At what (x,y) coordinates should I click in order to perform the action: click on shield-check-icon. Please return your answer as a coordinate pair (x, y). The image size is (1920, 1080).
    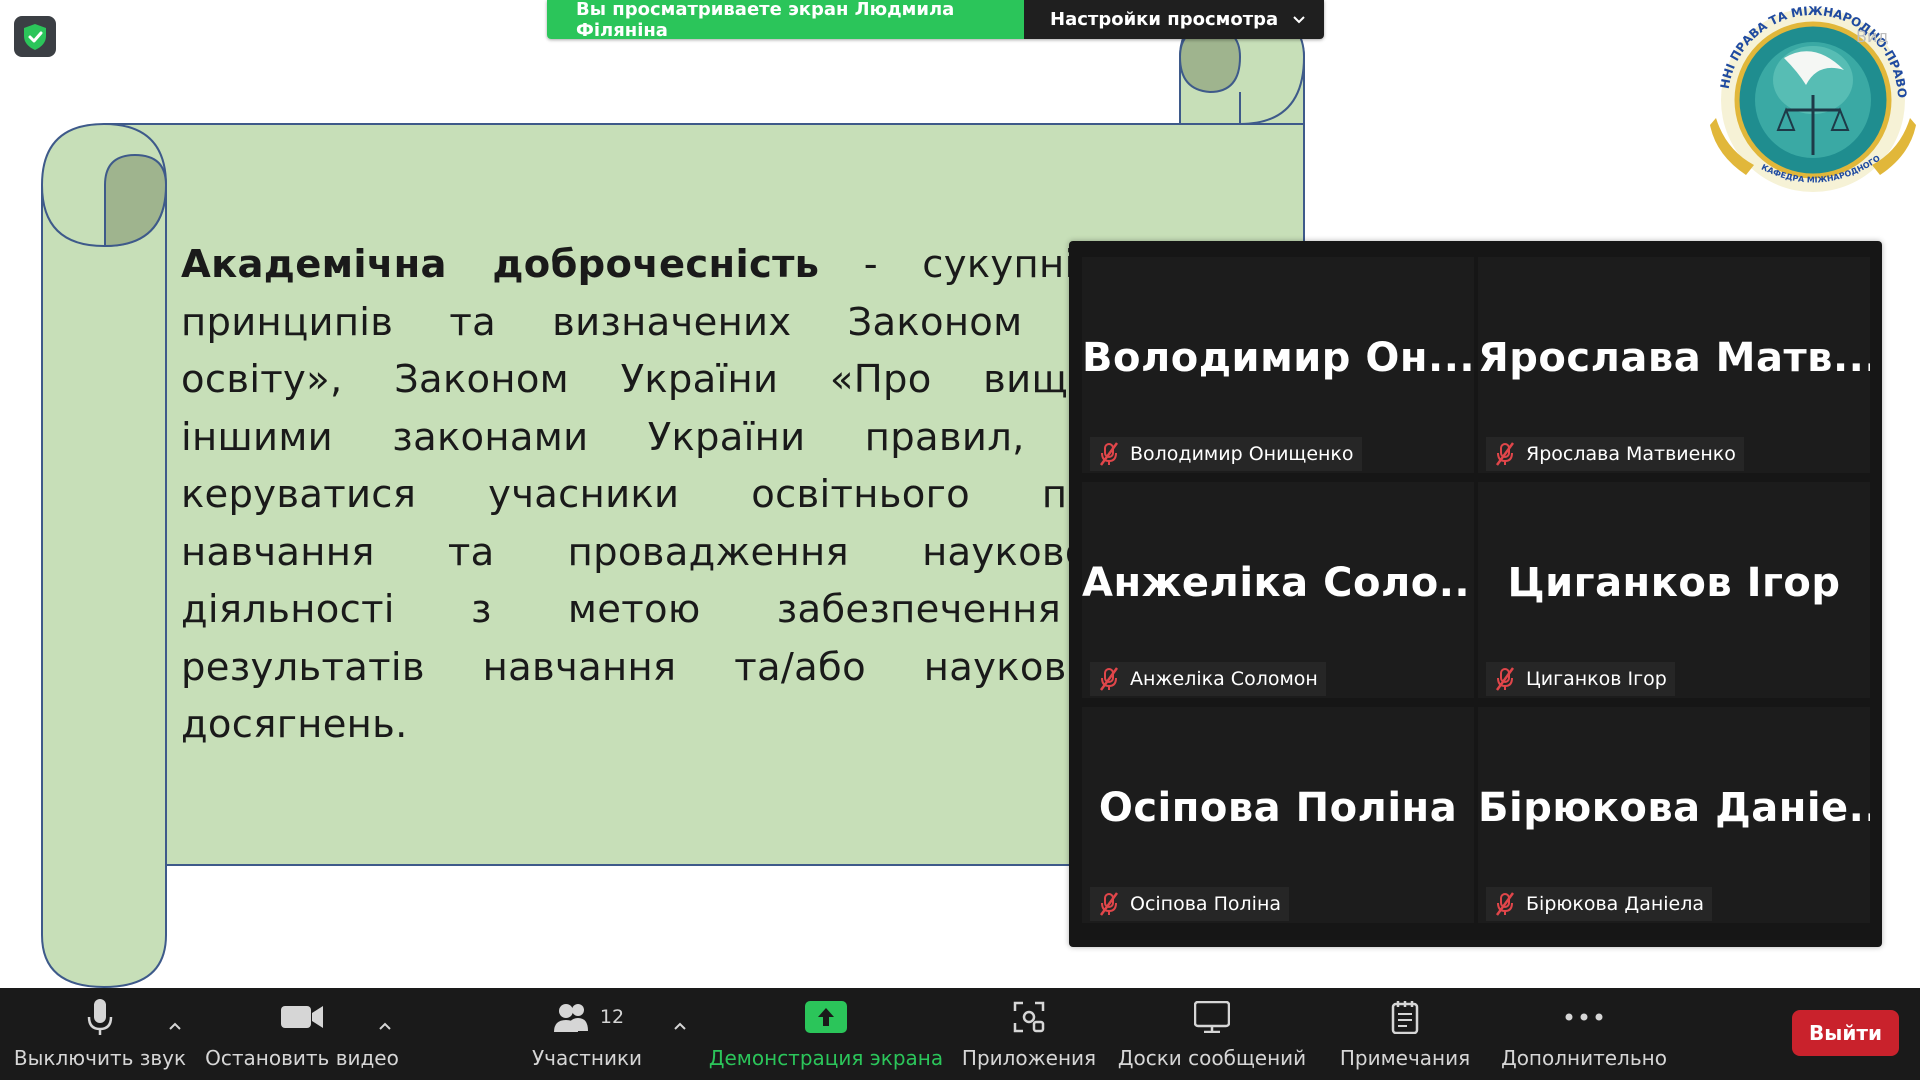
    Looking at the image, I should click on (35, 36).